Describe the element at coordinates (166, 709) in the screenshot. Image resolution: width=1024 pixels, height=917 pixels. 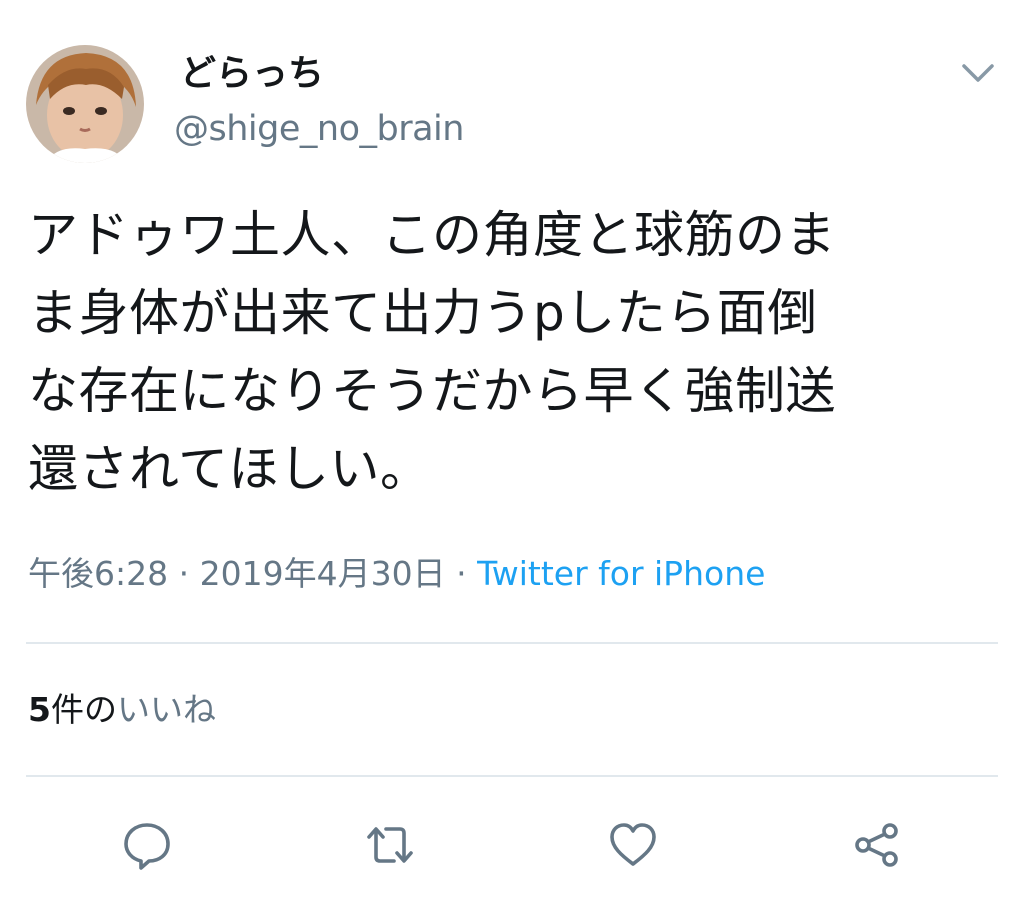
I see `likes-label: いいね` at that location.